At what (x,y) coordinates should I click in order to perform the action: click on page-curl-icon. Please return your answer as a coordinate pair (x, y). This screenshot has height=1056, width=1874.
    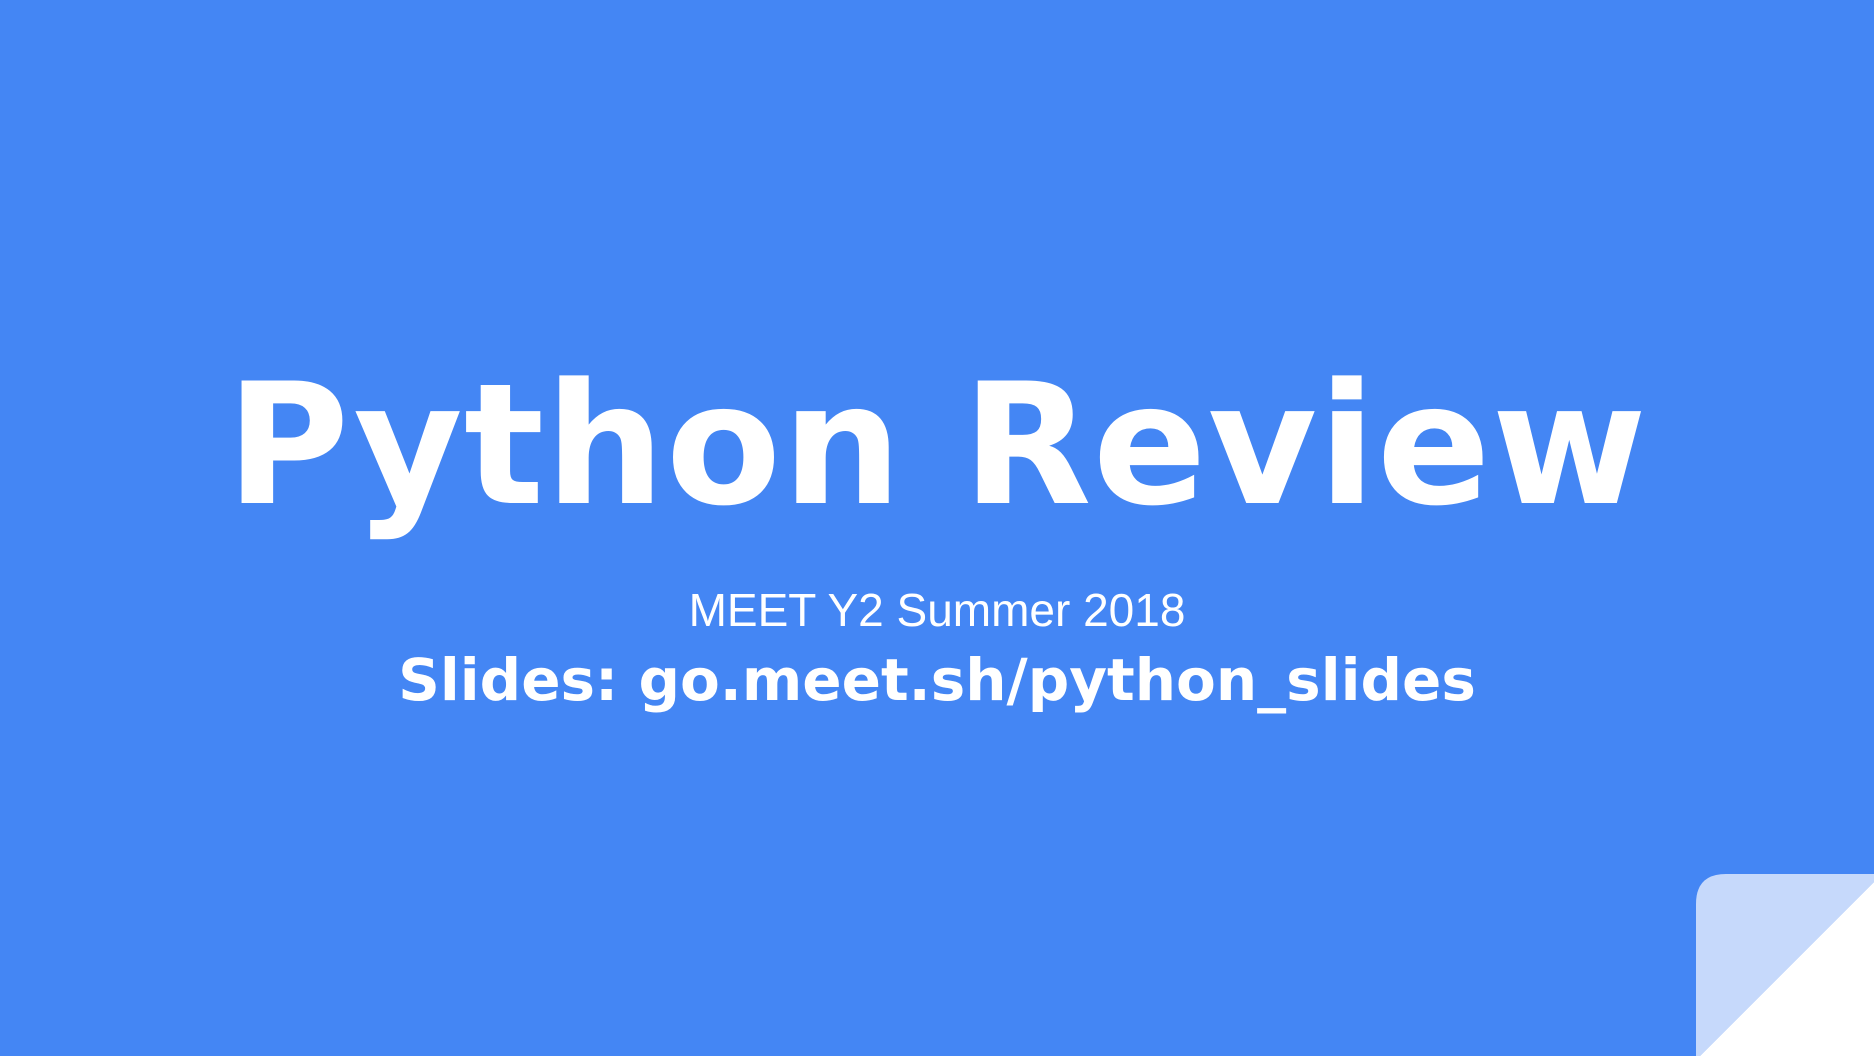
    Looking at the image, I should click on (1785, 965).